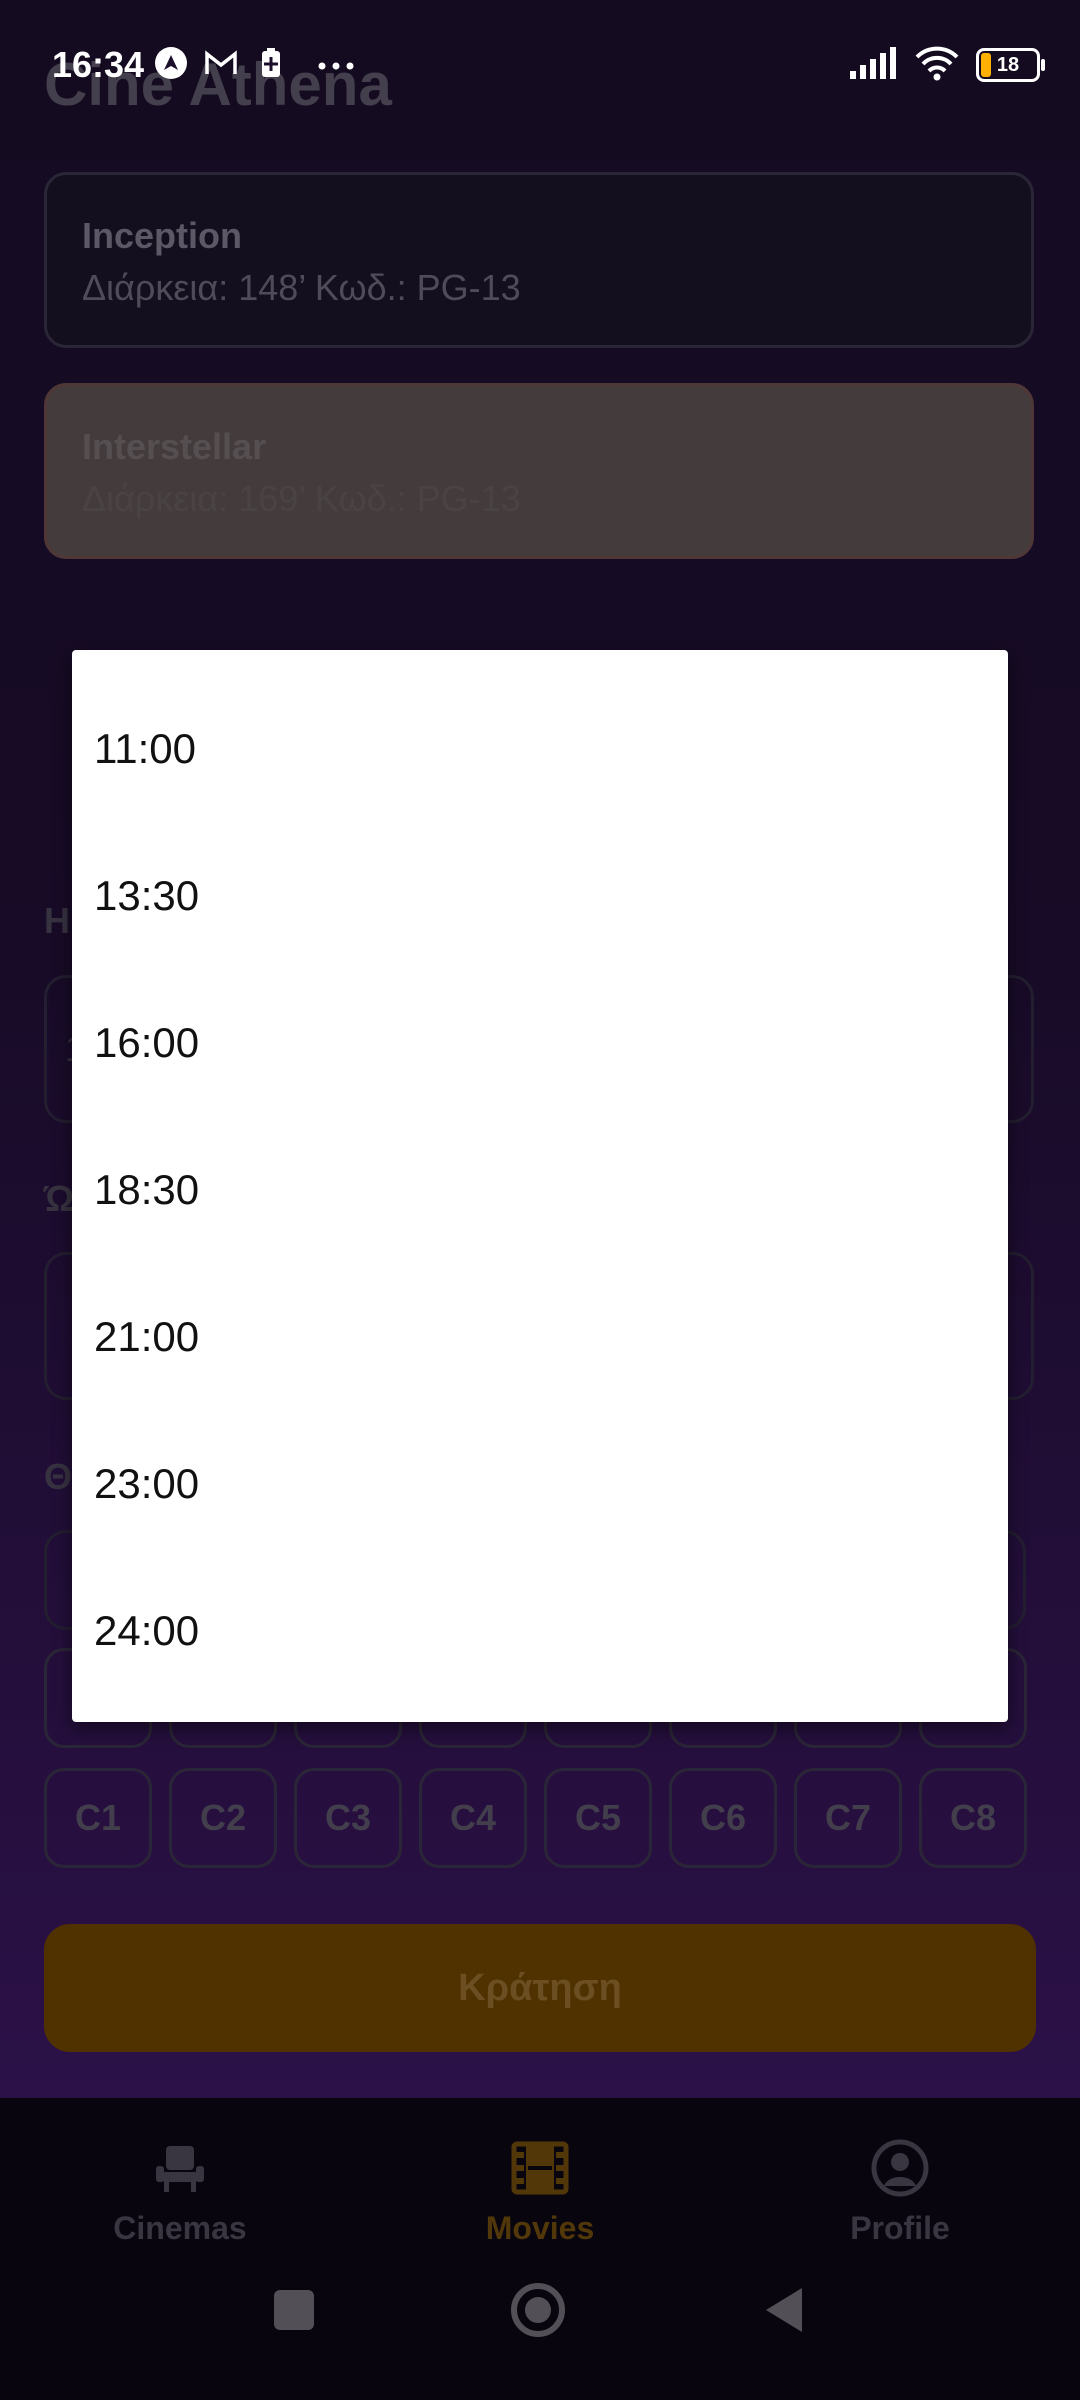 This screenshot has height=2400, width=1080. Describe the element at coordinates (540, 1483) in the screenshot. I see `time-option: 23:00` at that location.